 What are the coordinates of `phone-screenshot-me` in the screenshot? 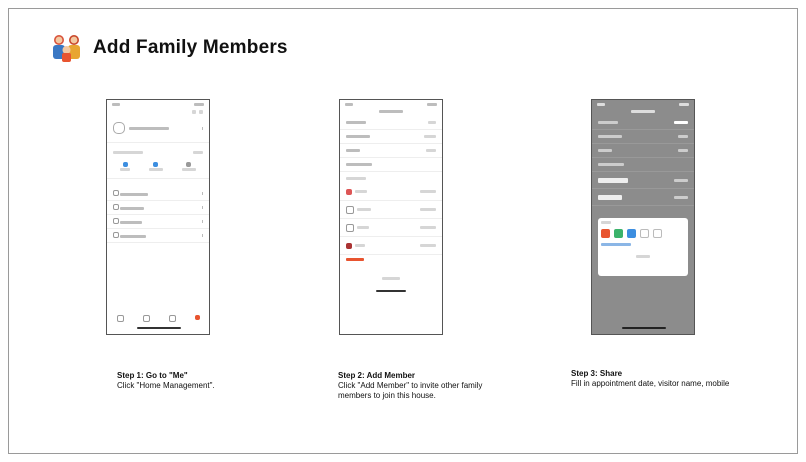 It's located at (158, 217).